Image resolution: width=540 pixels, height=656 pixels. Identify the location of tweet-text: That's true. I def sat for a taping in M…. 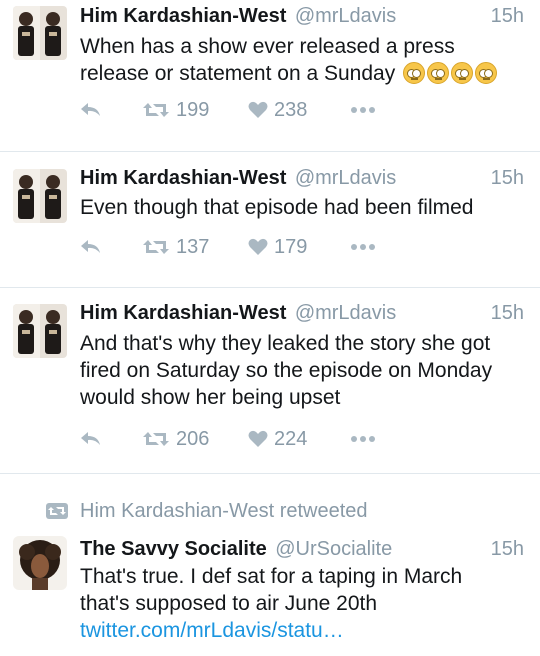
(287, 603).